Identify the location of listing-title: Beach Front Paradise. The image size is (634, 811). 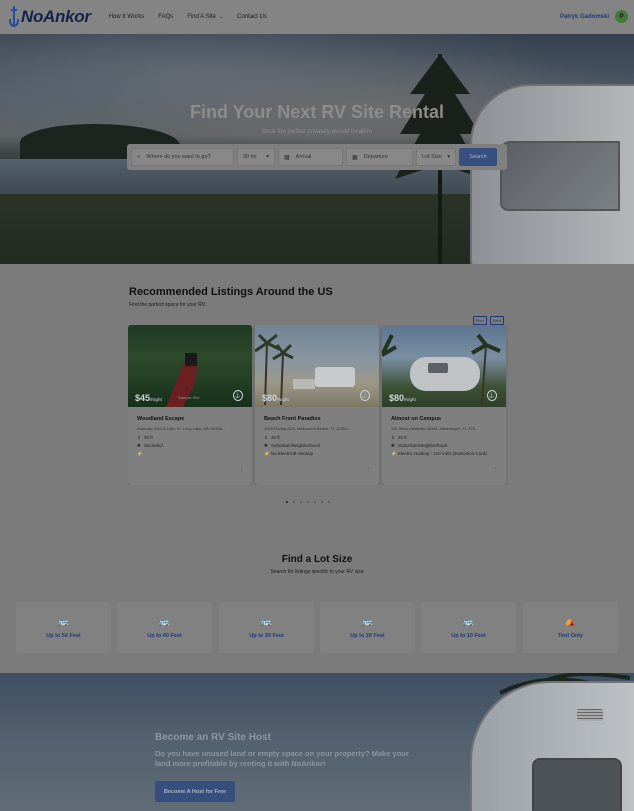
(292, 419).